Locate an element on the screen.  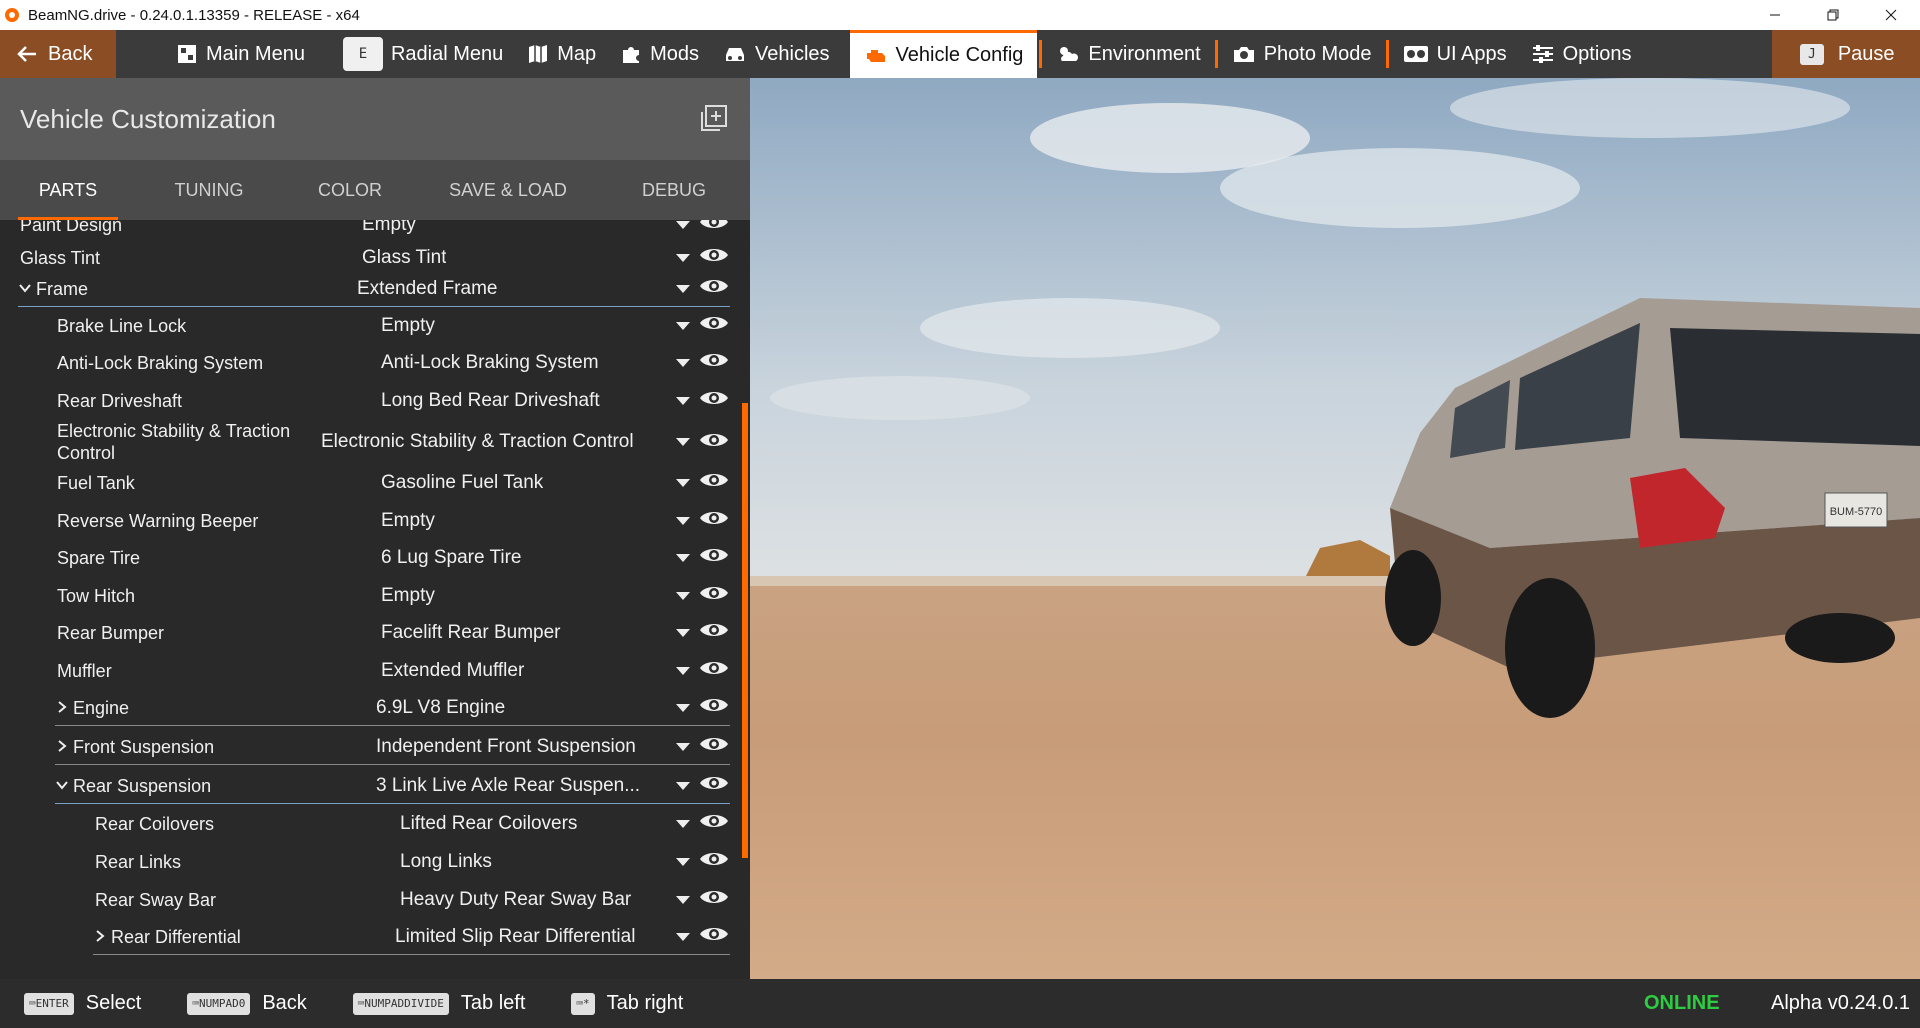
part-select-value: Anti-Lock Braking System is located at coordinates (490, 363).